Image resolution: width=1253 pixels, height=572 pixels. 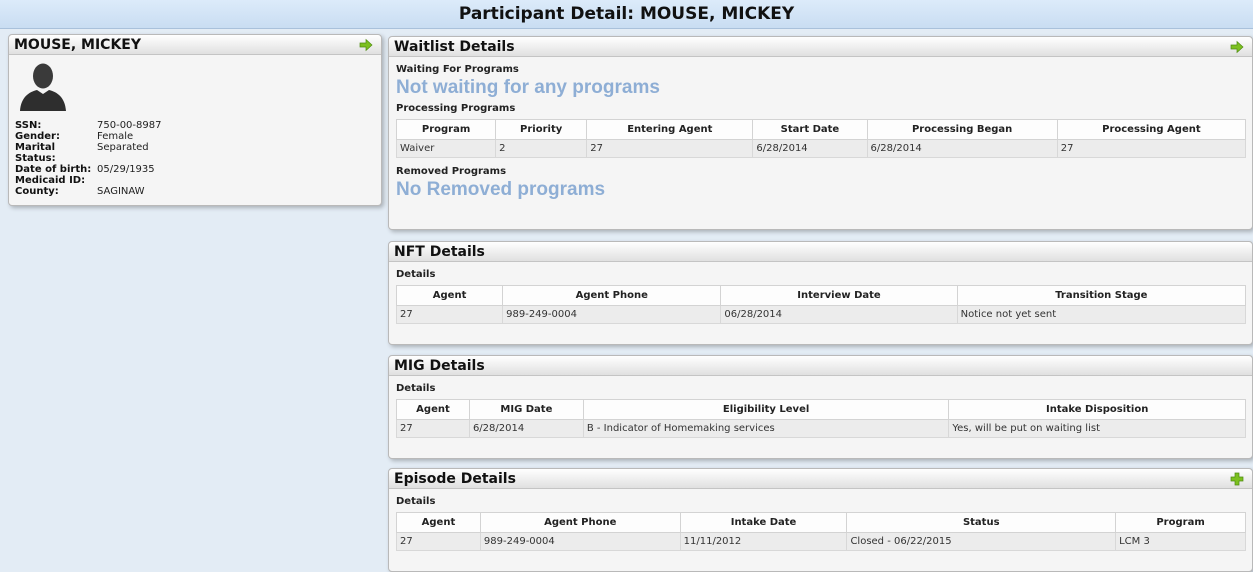 I want to click on profile-field-value: 05/29/1935, so click(x=126, y=169).